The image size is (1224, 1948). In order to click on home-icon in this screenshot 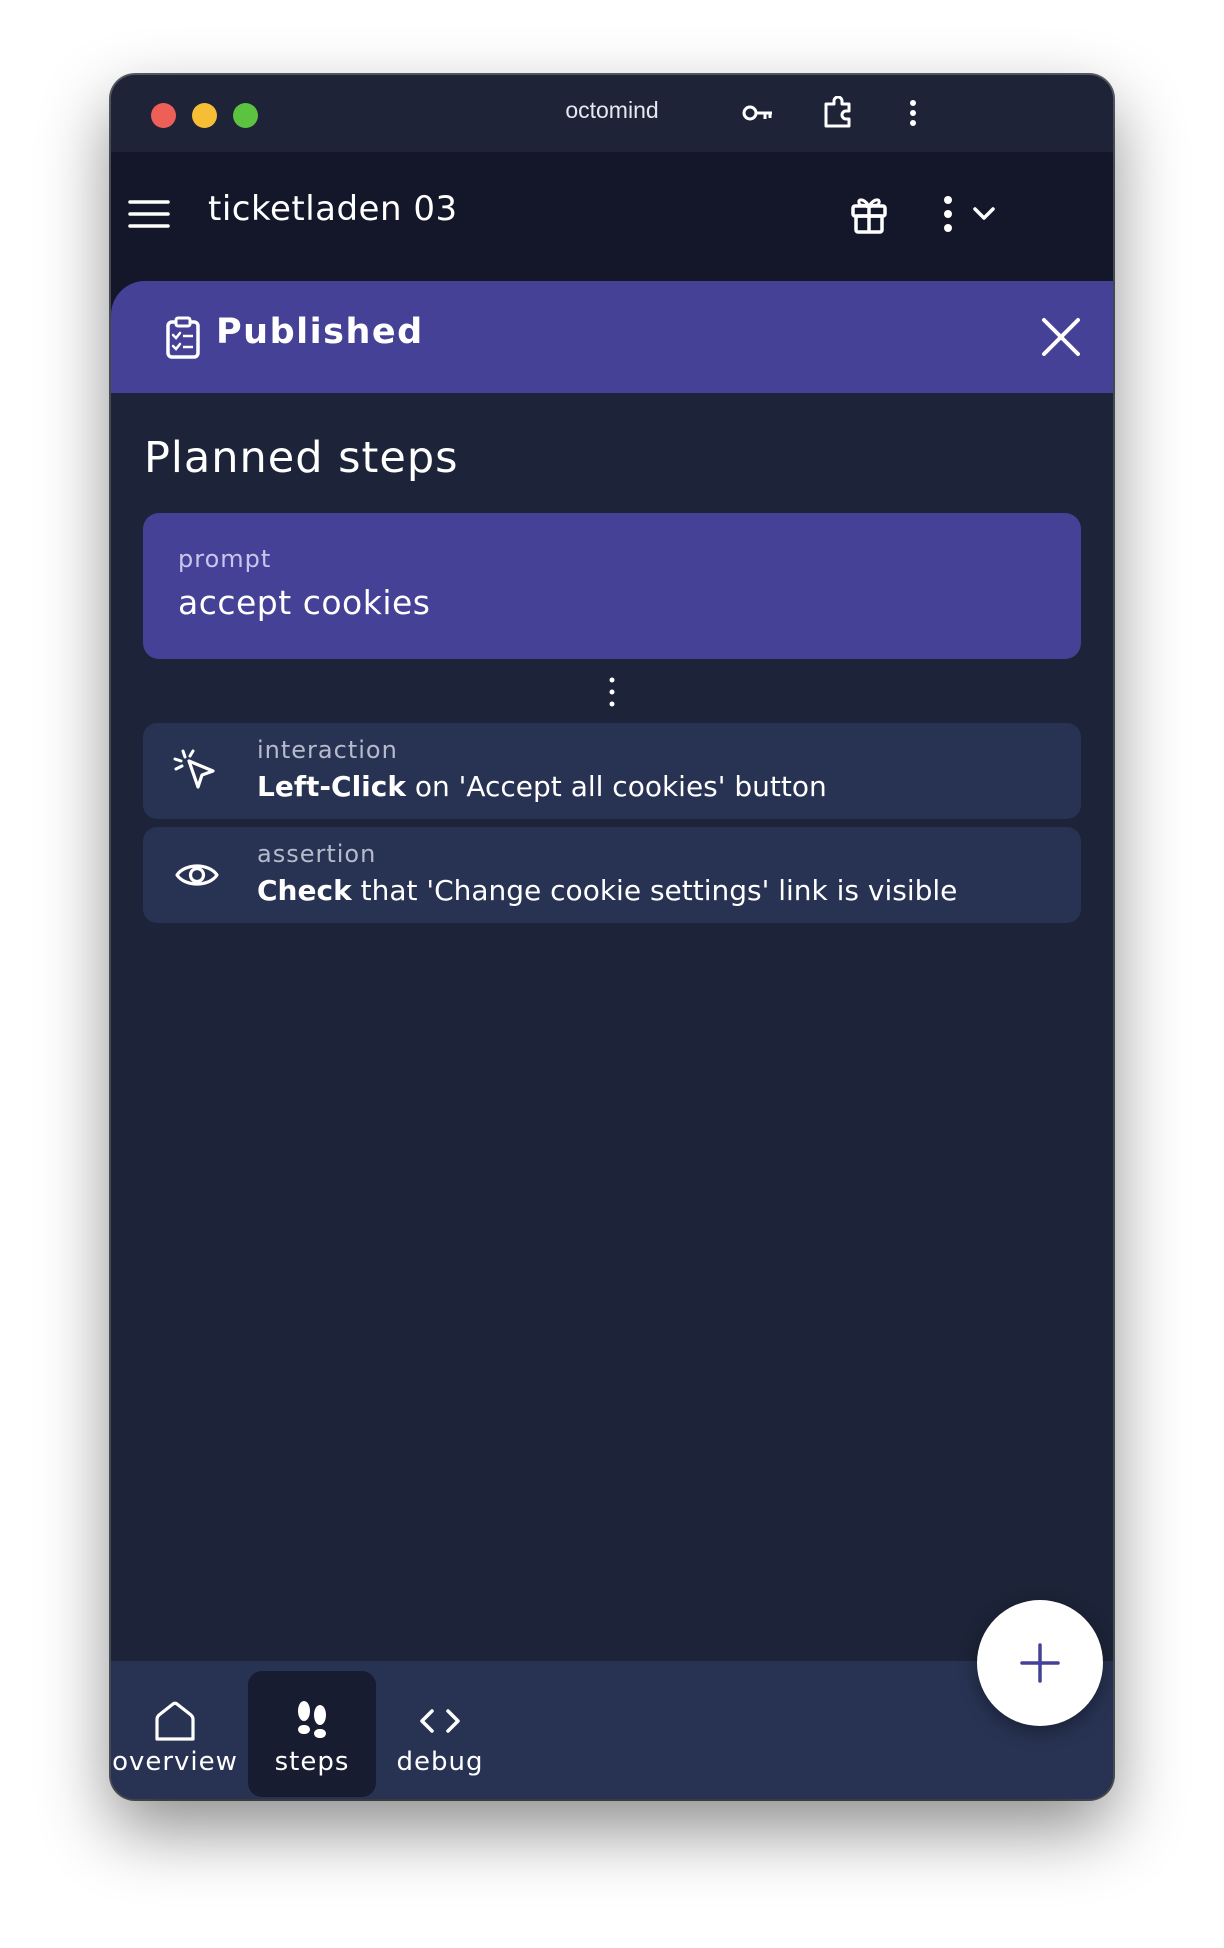, I will do `click(175, 1721)`.